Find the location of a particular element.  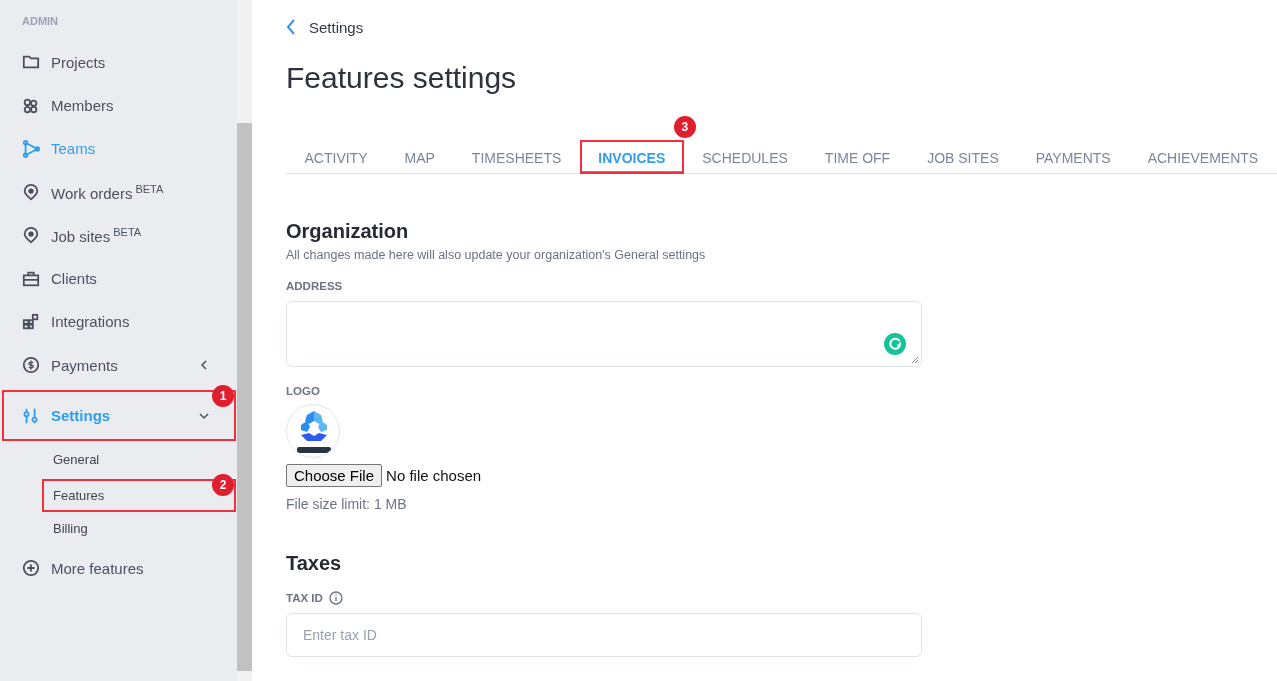

tab: PAYMENTS is located at coordinates (1073, 157).